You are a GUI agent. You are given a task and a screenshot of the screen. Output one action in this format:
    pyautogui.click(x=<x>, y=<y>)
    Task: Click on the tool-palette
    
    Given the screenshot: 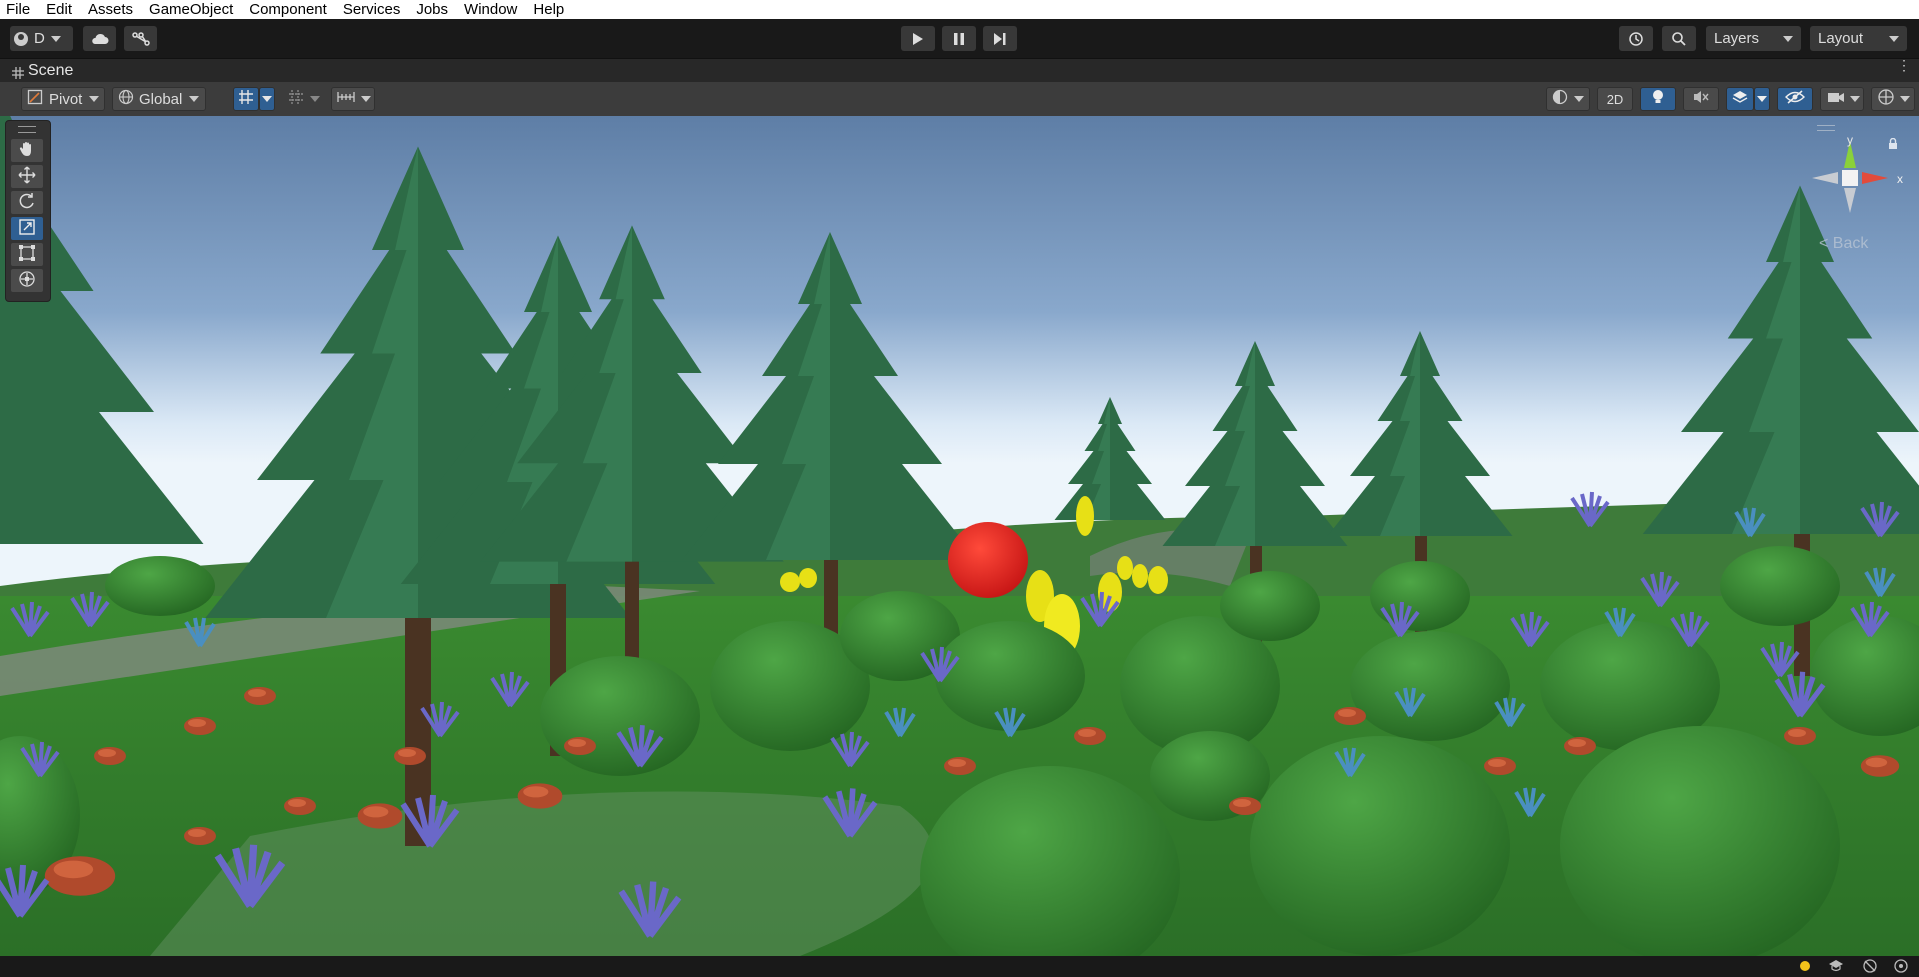 What is the action you would take?
    pyautogui.click(x=28, y=211)
    